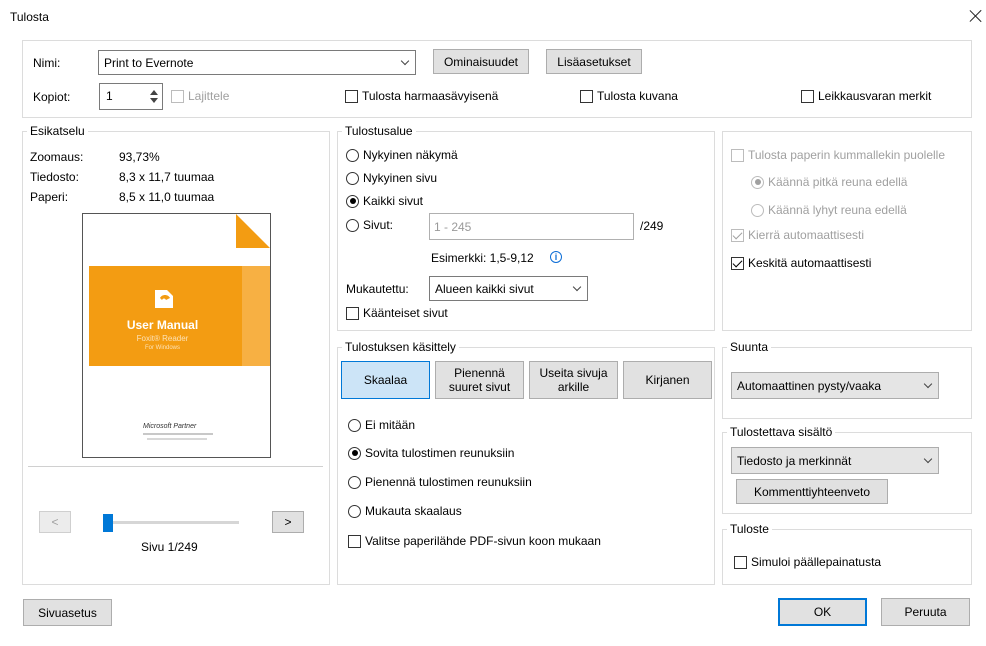 Image resolution: width=986 pixels, height=646 pixels. I want to click on ok-button: OK, so click(822, 612).